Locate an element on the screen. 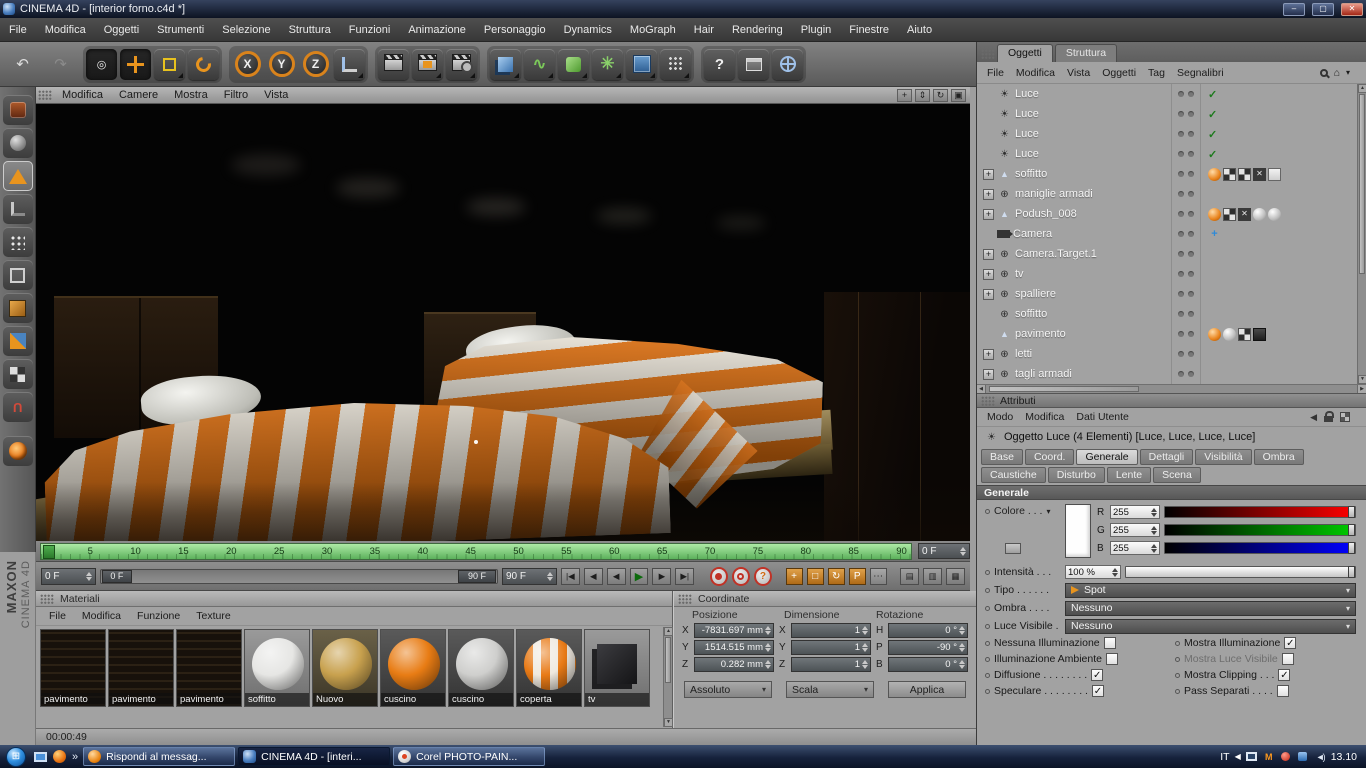 This screenshot has height=768, width=1366. make-editable-button is located at coordinates (17, 110).